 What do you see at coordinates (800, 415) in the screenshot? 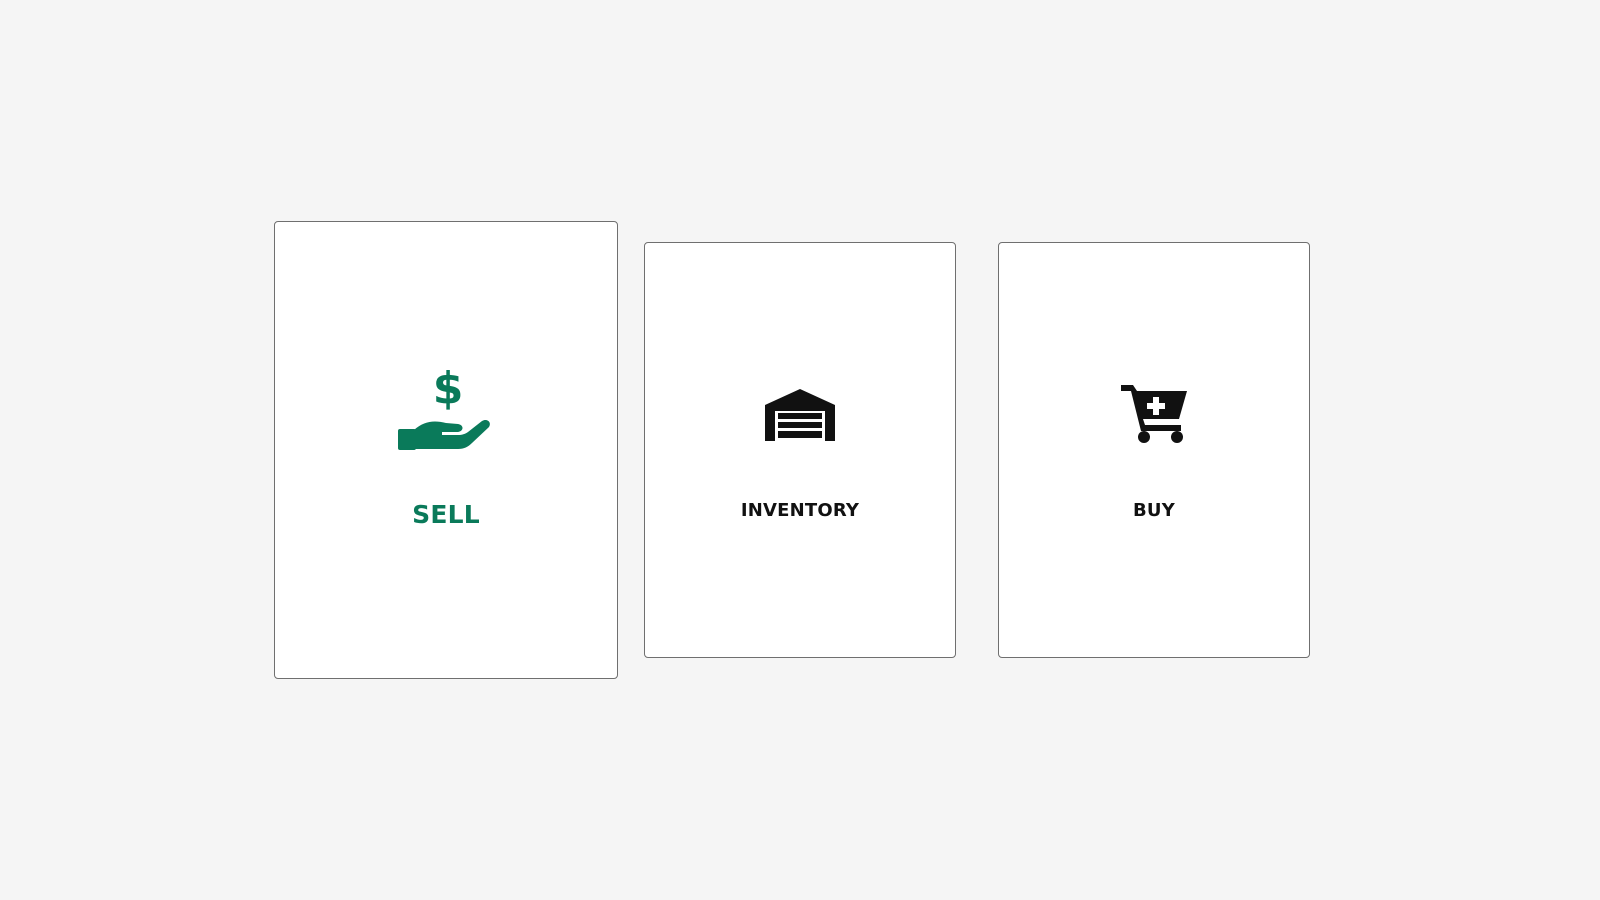
I see `warehouse-icon` at bounding box center [800, 415].